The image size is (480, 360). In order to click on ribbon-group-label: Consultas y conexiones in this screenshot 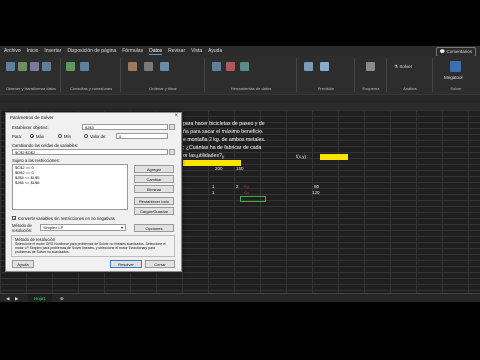, I will do `click(91, 88)`.